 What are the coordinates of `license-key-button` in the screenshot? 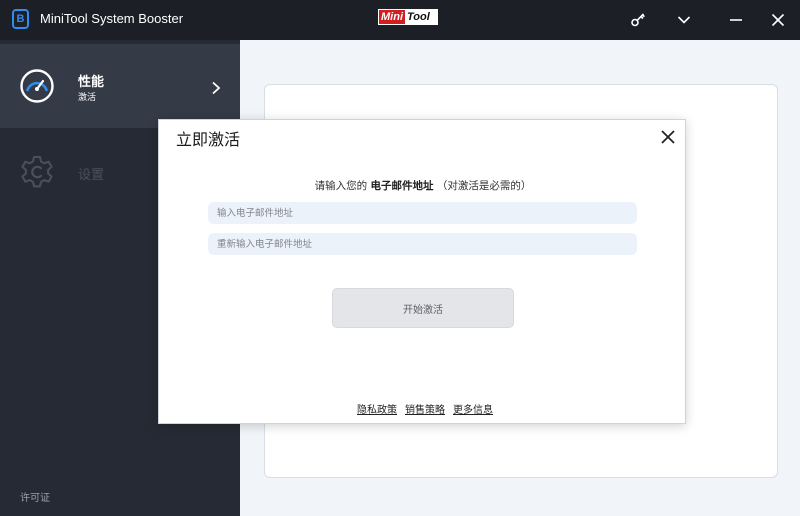 It's located at (638, 20).